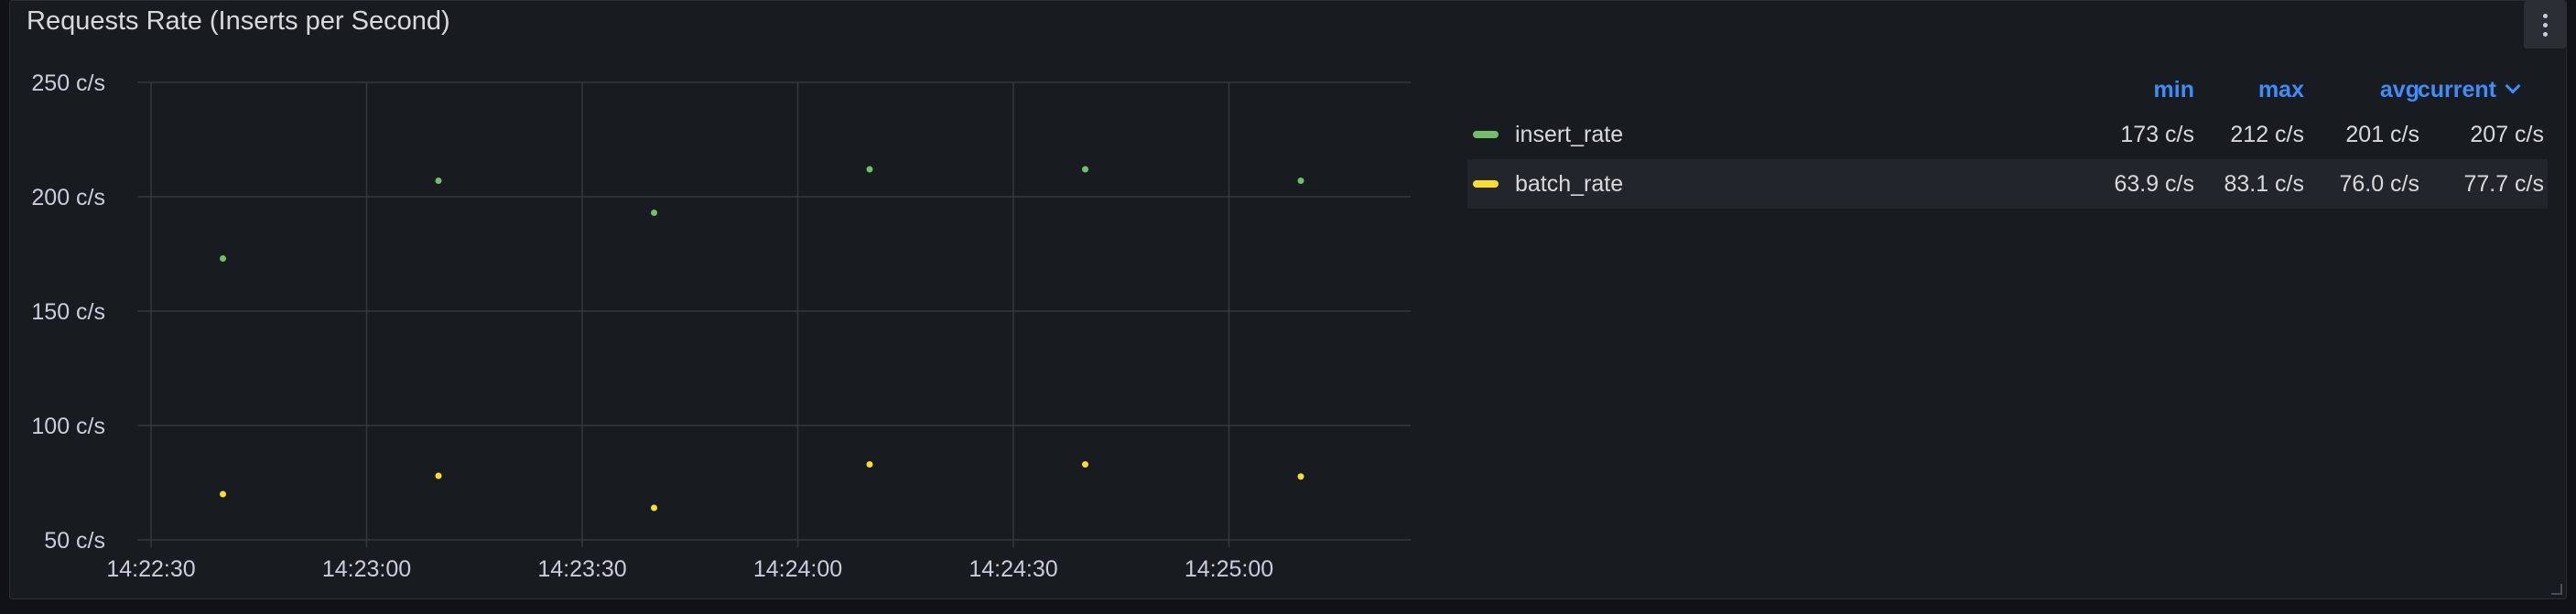  I want to click on x-tick-label: 14:24:00, so click(798, 569).